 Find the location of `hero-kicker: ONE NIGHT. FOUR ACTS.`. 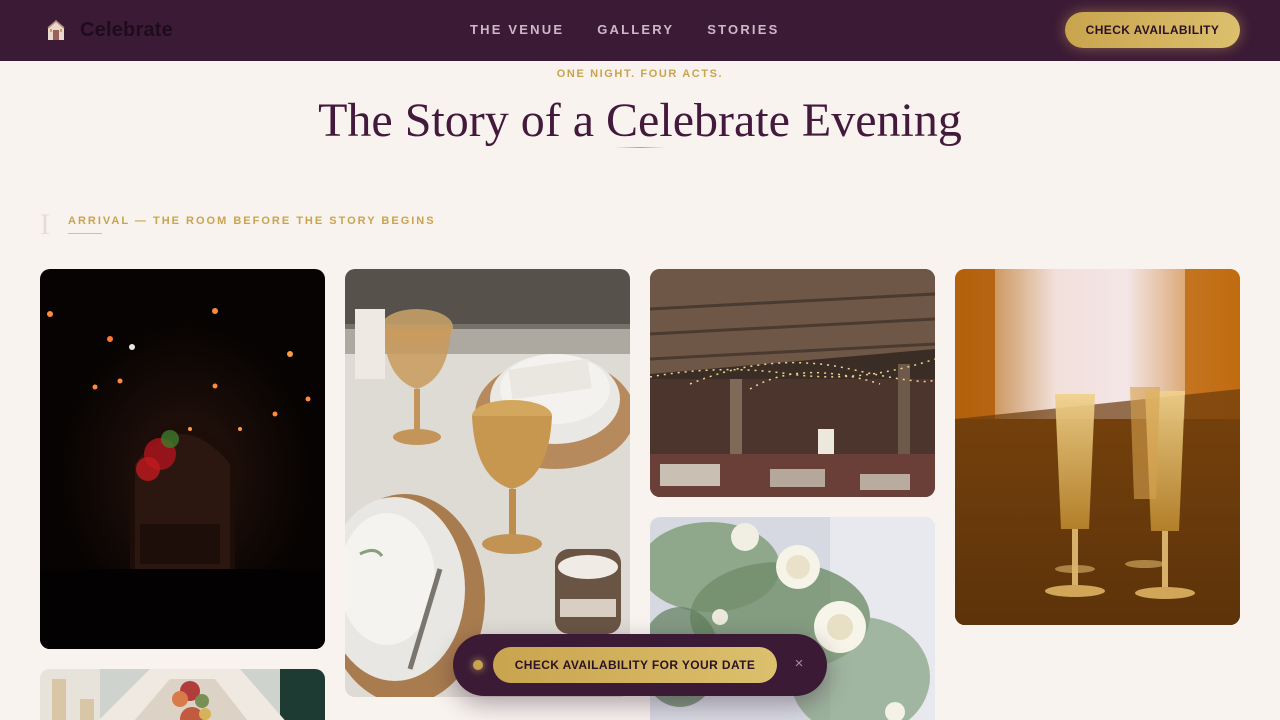

hero-kicker: ONE NIGHT. FOUR ACTS. is located at coordinates (640, 74).